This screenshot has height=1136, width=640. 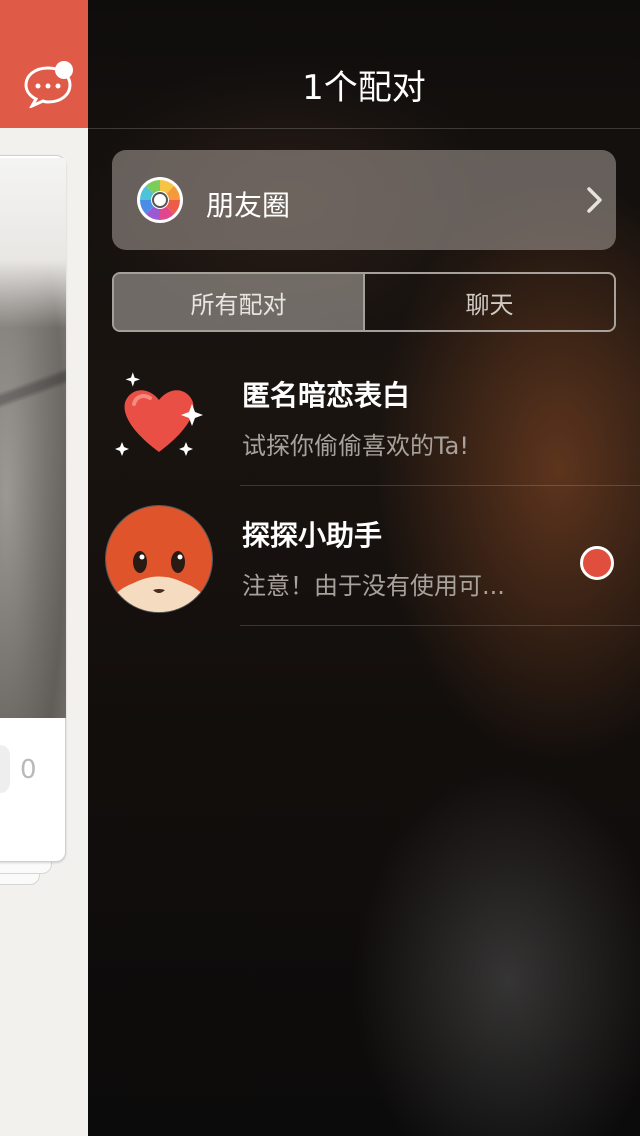 I want to click on moments-label: 朋友圈, so click(x=248, y=205).